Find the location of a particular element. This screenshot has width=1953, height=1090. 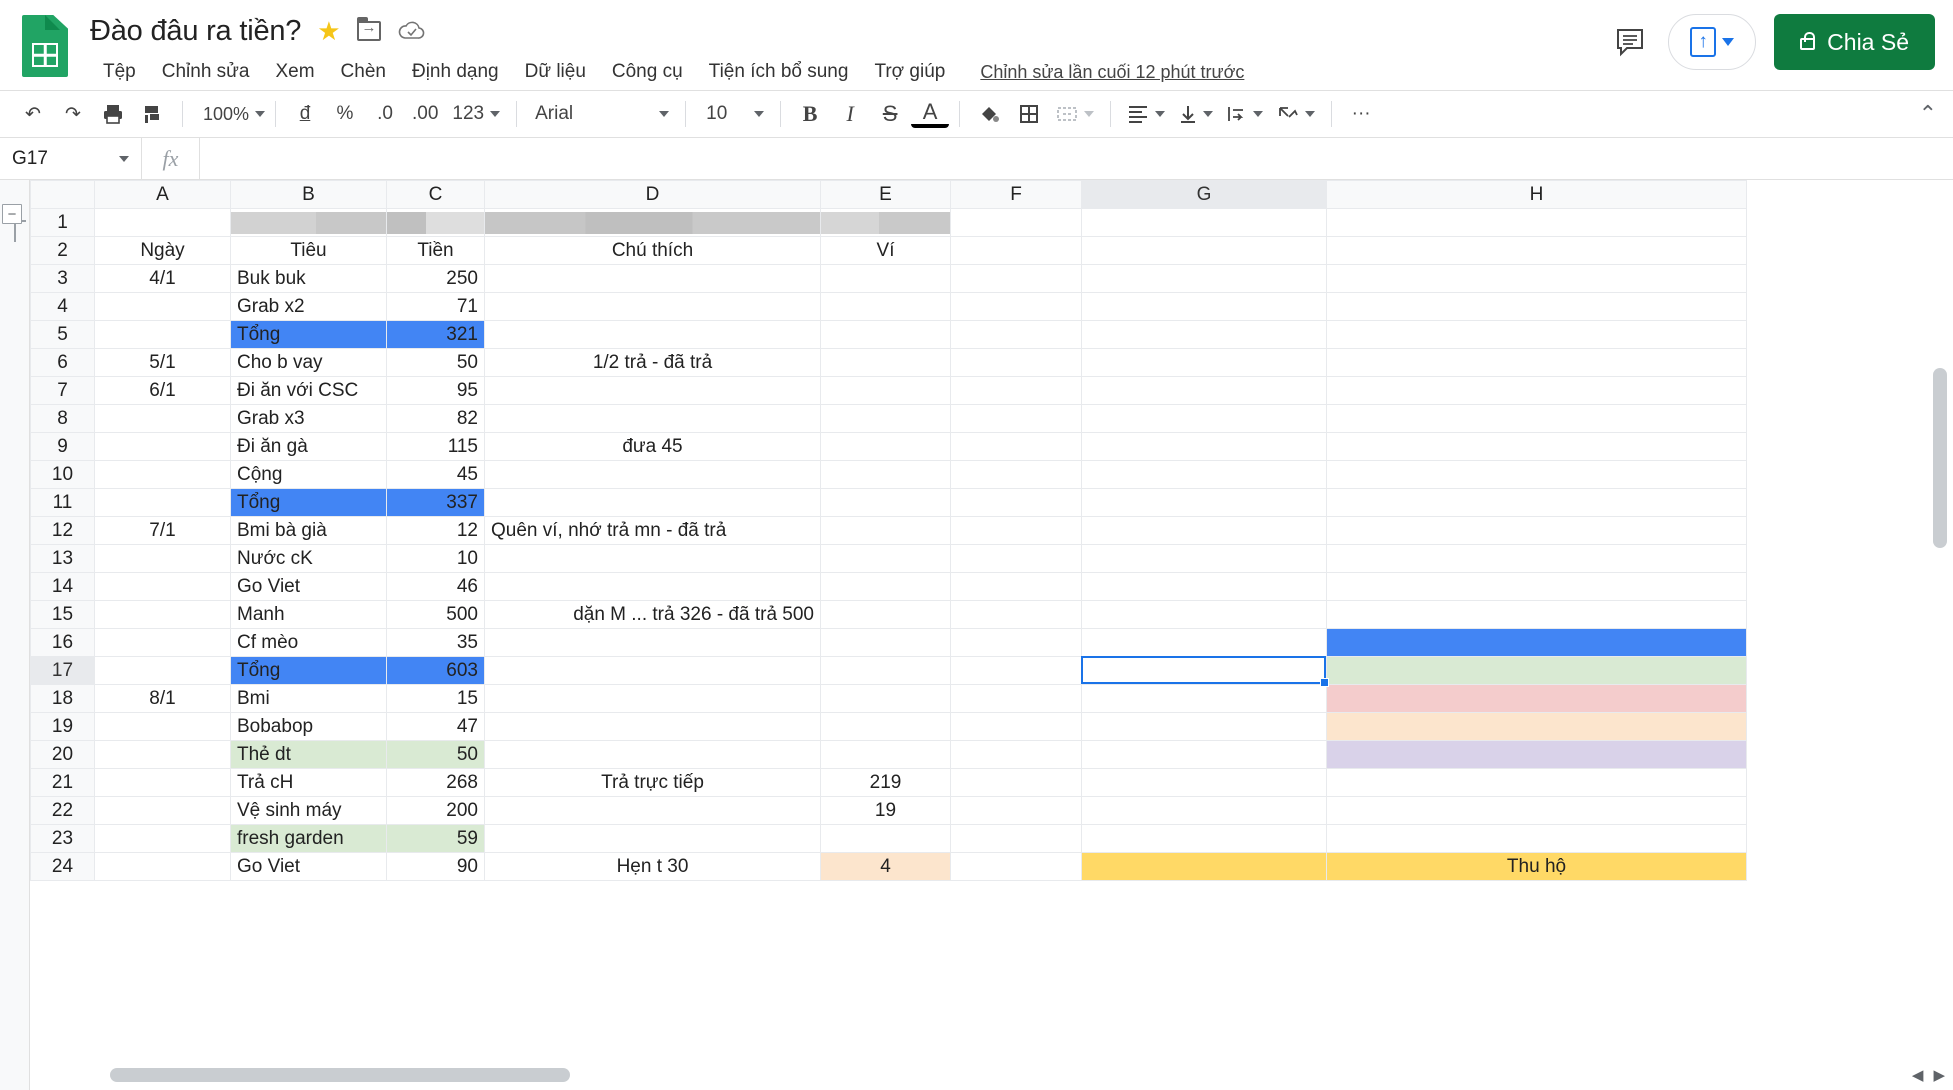

cell-b8: Grab x3 is located at coordinates (308, 418).